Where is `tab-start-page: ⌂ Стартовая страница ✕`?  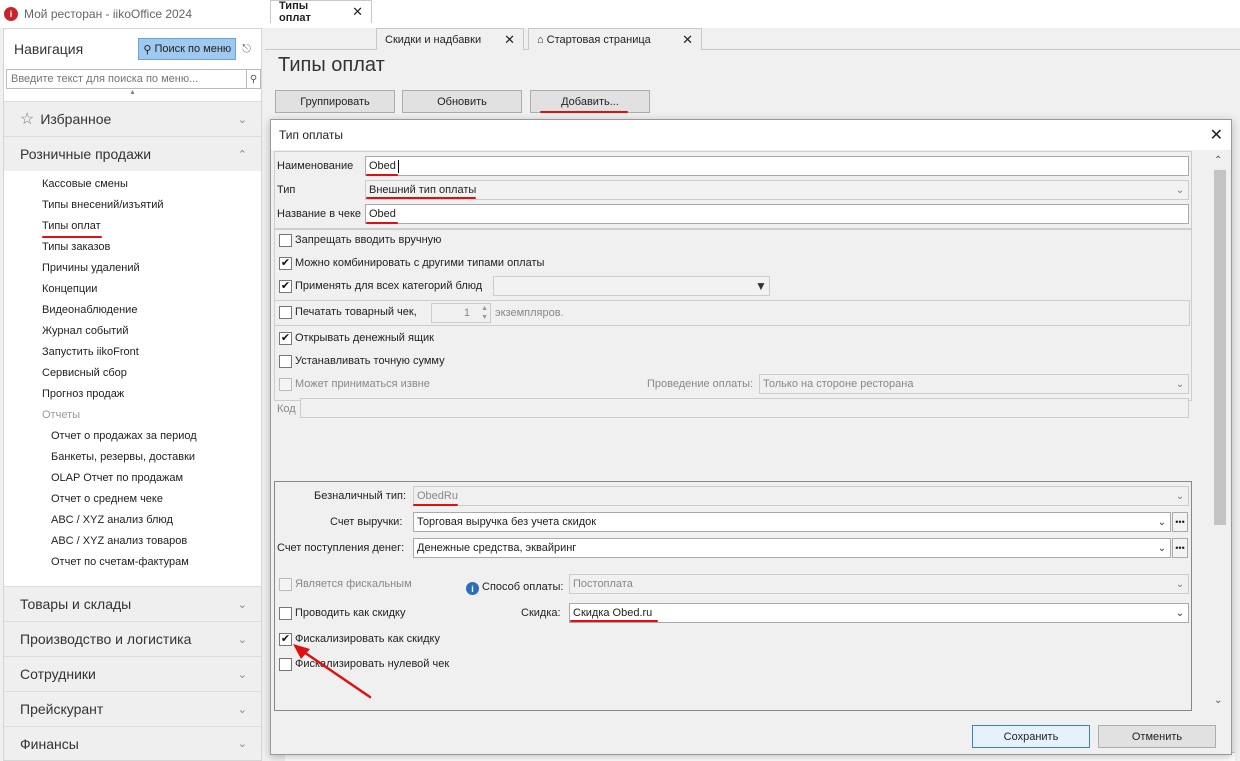
tab-start-page: ⌂ Стартовая страница ✕ is located at coordinates (615, 39).